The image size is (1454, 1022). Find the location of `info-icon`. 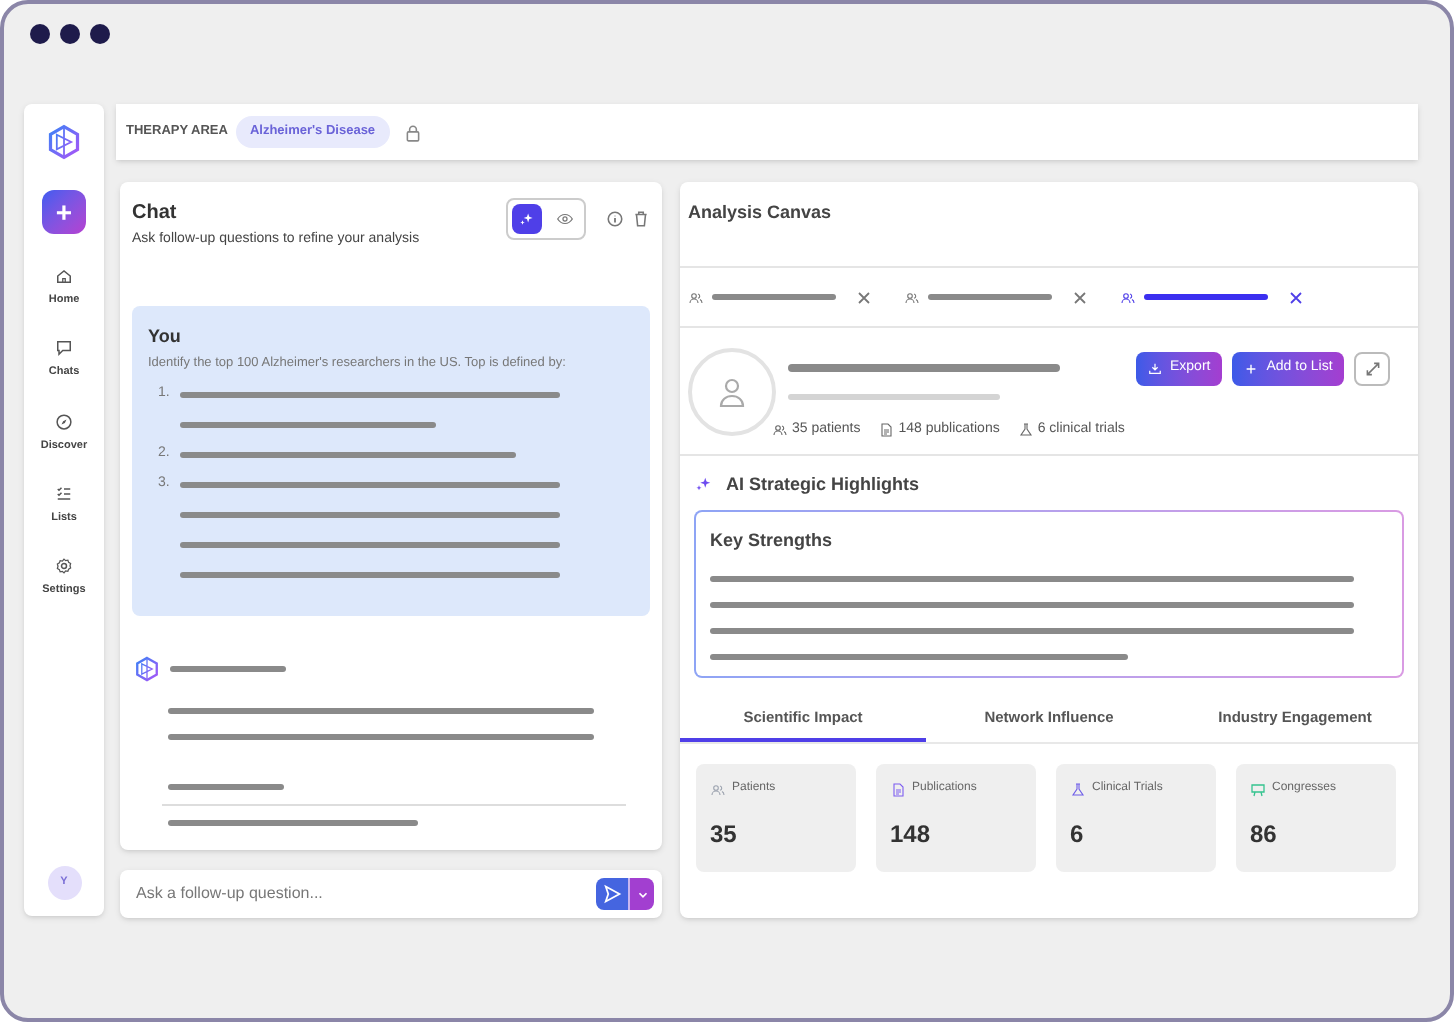

info-icon is located at coordinates (615, 219).